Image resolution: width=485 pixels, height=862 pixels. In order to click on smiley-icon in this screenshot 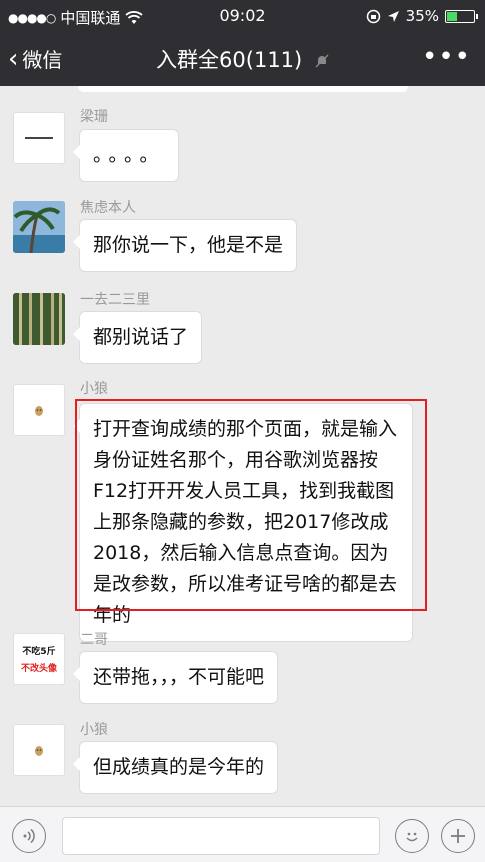, I will do `click(412, 837)`.